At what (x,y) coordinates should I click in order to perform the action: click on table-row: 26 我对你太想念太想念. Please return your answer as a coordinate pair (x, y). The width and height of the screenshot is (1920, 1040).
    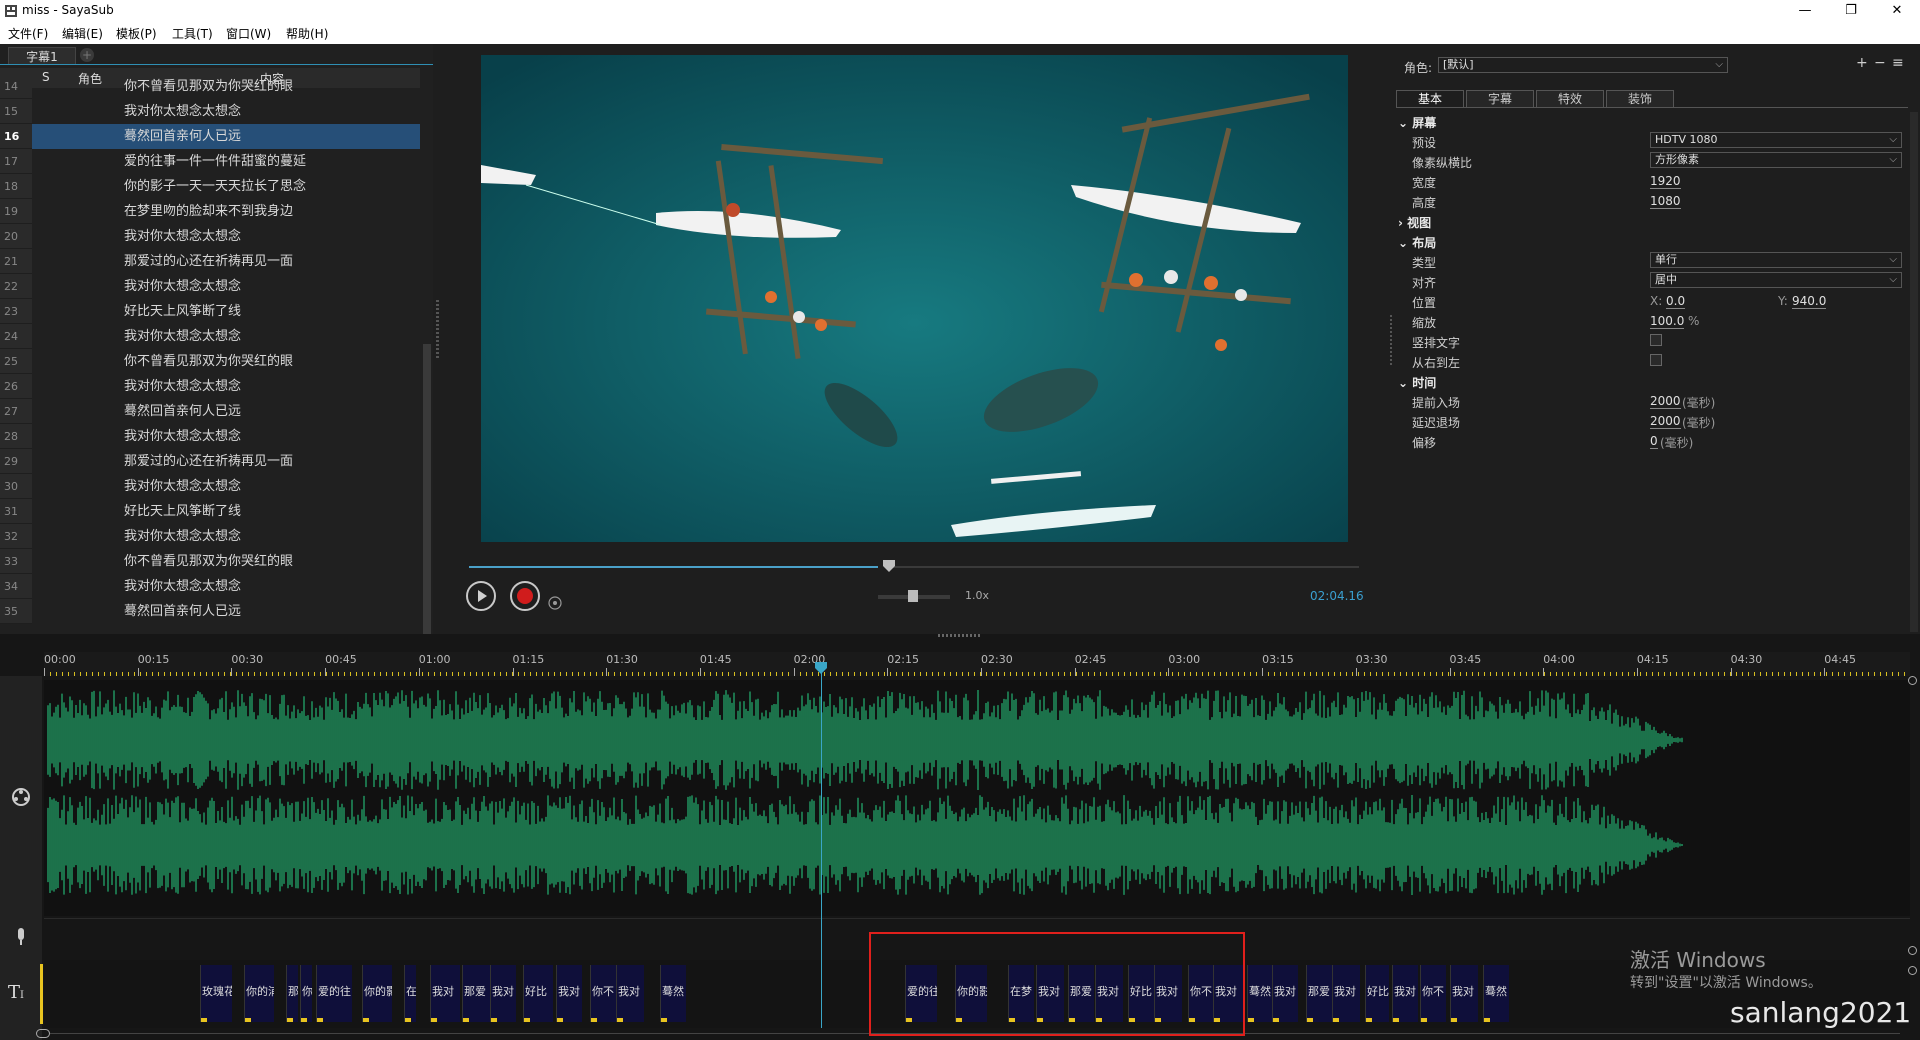
    Looking at the image, I should click on (210, 386).